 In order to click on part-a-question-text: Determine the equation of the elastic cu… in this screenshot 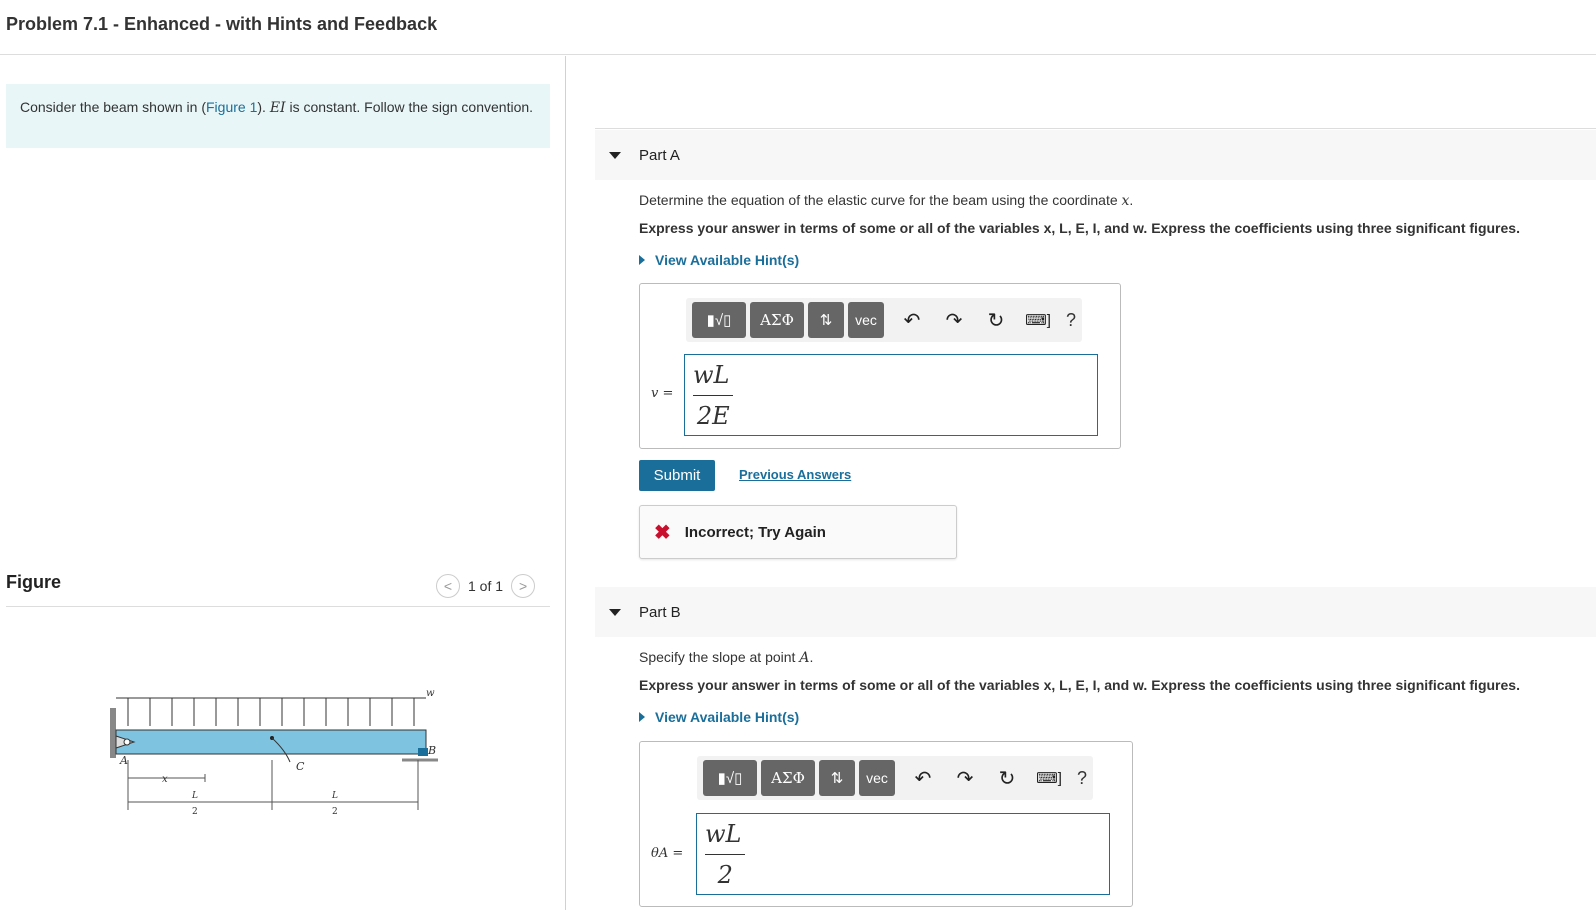, I will do `click(878, 200)`.